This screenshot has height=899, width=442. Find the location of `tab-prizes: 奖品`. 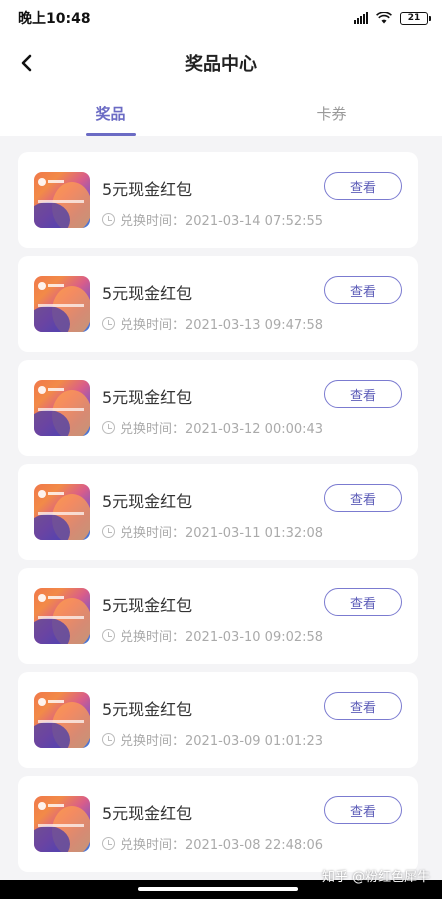

tab-prizes: 奖品 is located at coordinates (110, 113).